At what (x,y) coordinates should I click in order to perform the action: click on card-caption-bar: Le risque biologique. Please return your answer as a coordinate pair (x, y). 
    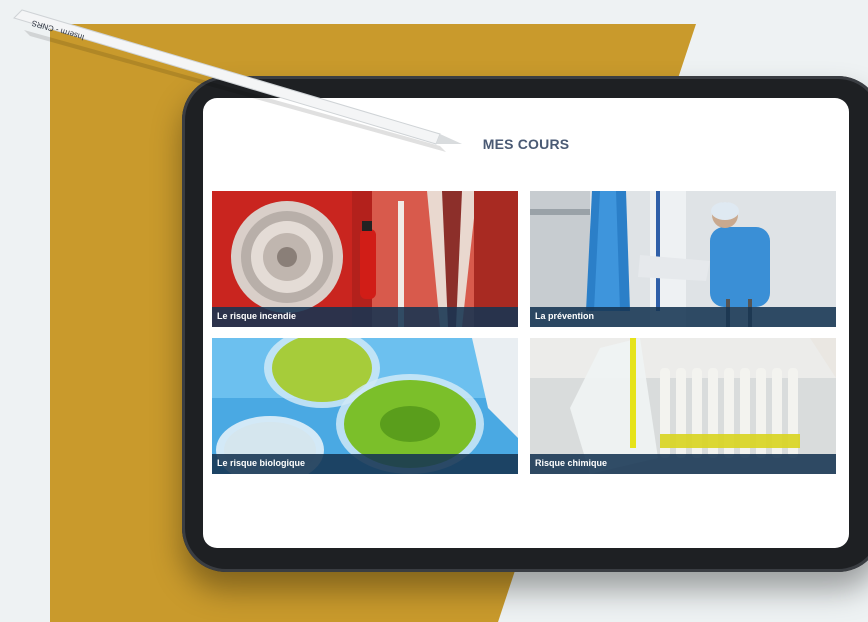
    Looking at the image, I should click on (365, 464).